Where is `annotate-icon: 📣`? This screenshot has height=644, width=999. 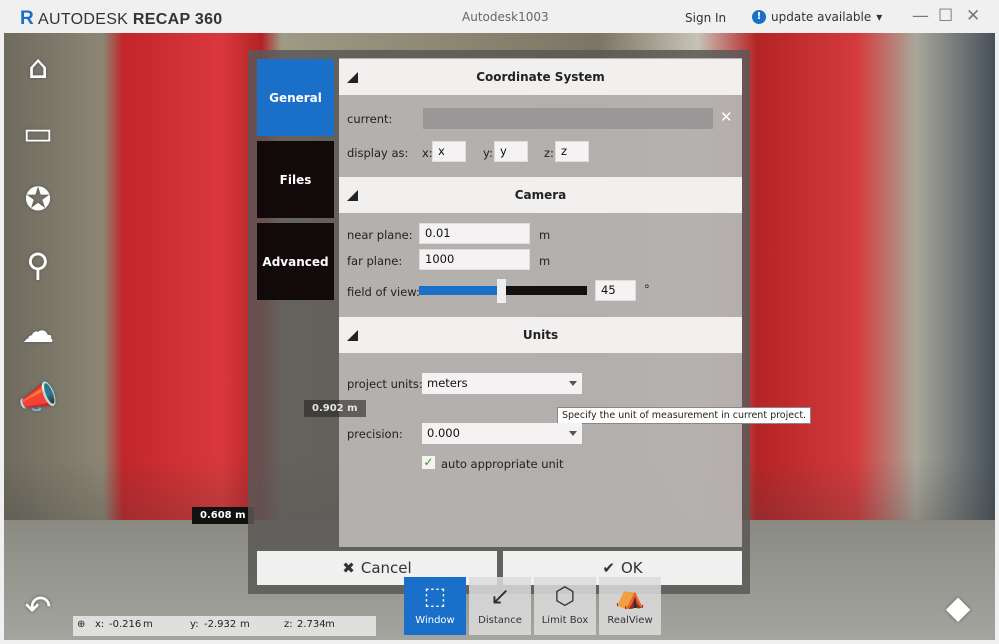 annotate-icon: 📣 is located at coordinates (38, 397).